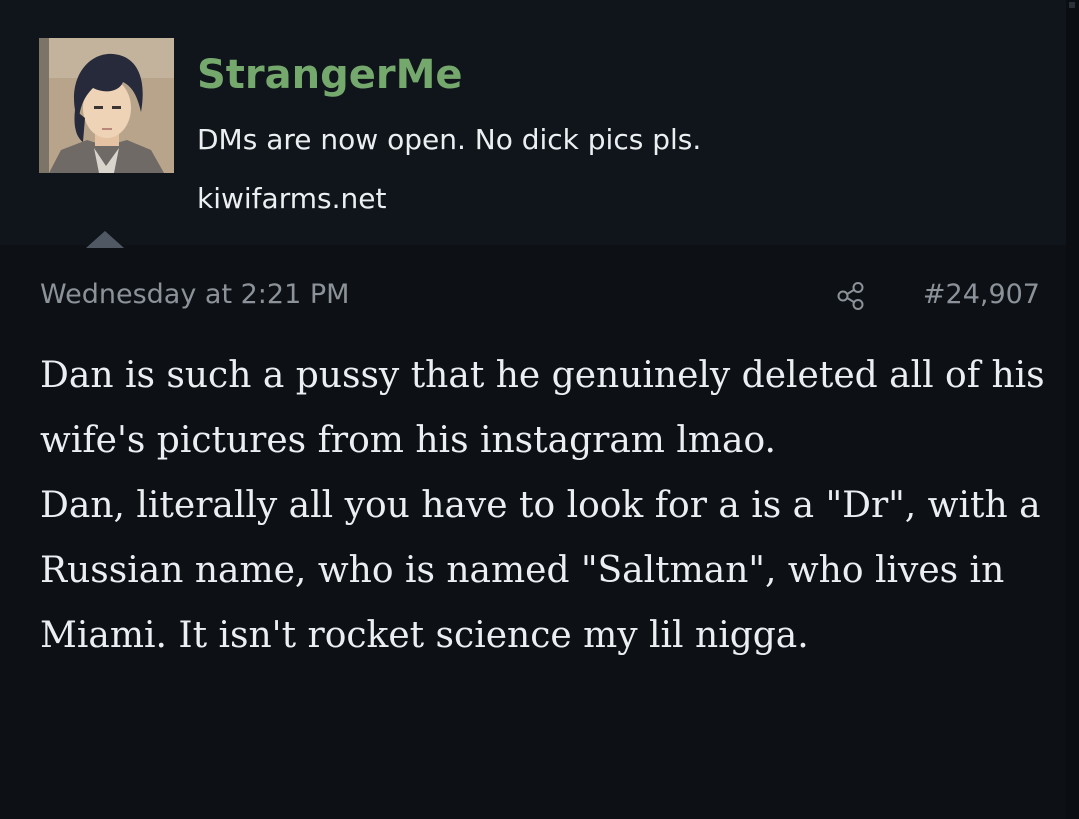  Describe the element at coordinates (981, 295) in the screenshot. I see `post-number-link: #24,907` at that location.